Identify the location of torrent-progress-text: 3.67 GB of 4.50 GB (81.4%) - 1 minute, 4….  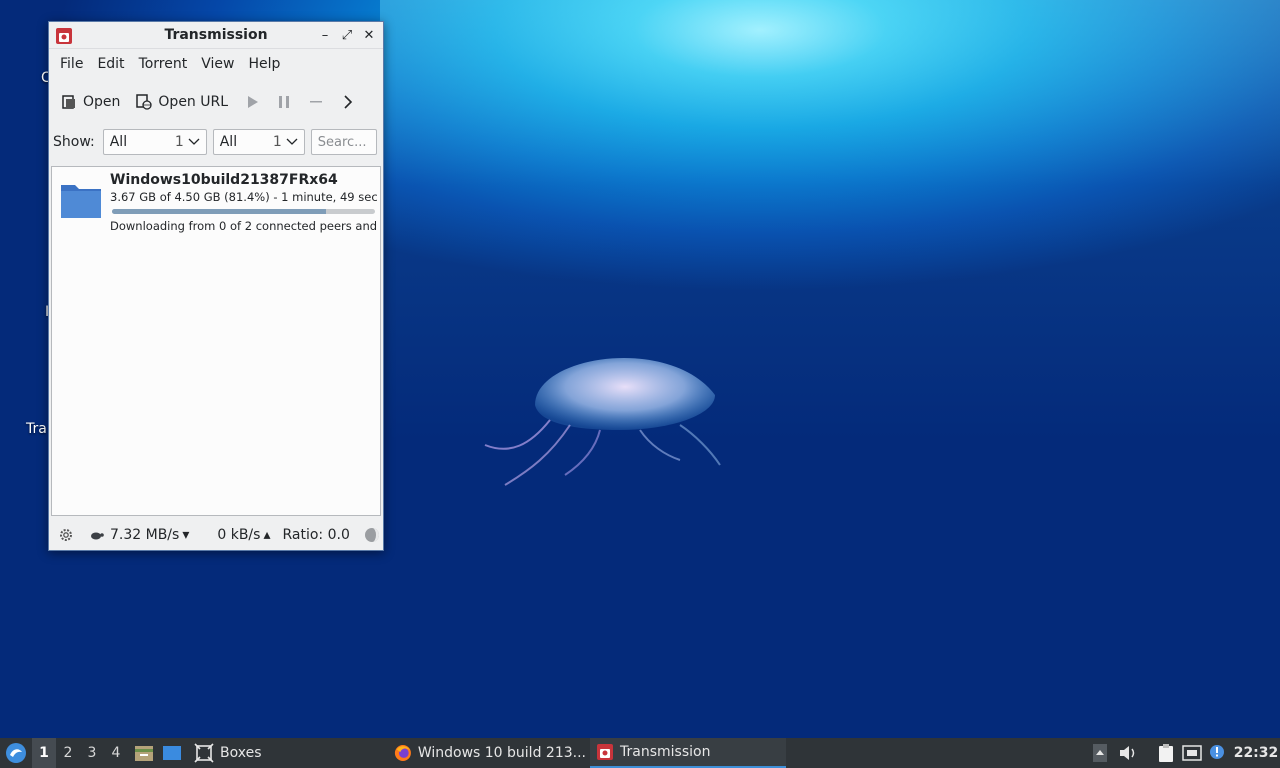
(244, 197).